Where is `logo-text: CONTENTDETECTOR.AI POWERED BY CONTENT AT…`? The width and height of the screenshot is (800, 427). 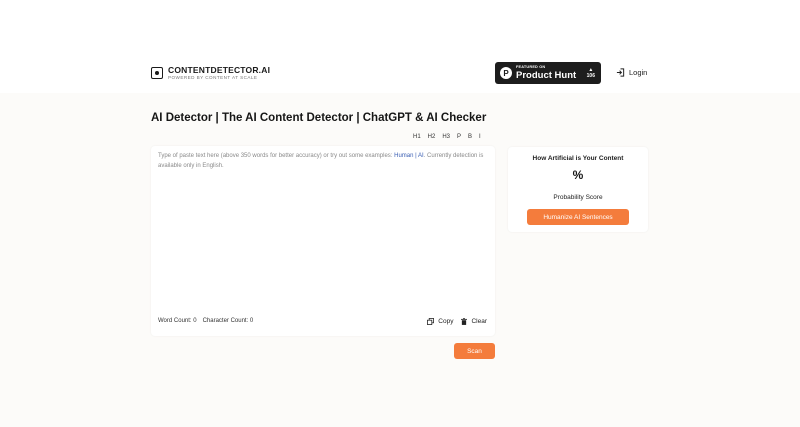
logo-text: CONTENTDETECTOR.AI POWERED BY CONTENT AT… is located at coordinates (219, 73).